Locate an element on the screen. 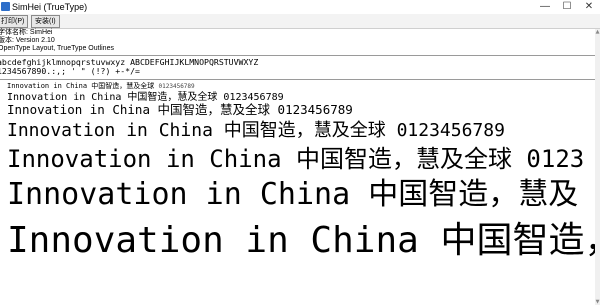 This screenshot has height=305, width=600. sample-line-12pt: Innovation in China 中国智造，慧及全球 0123456789 is located at coordinates (180, 109).